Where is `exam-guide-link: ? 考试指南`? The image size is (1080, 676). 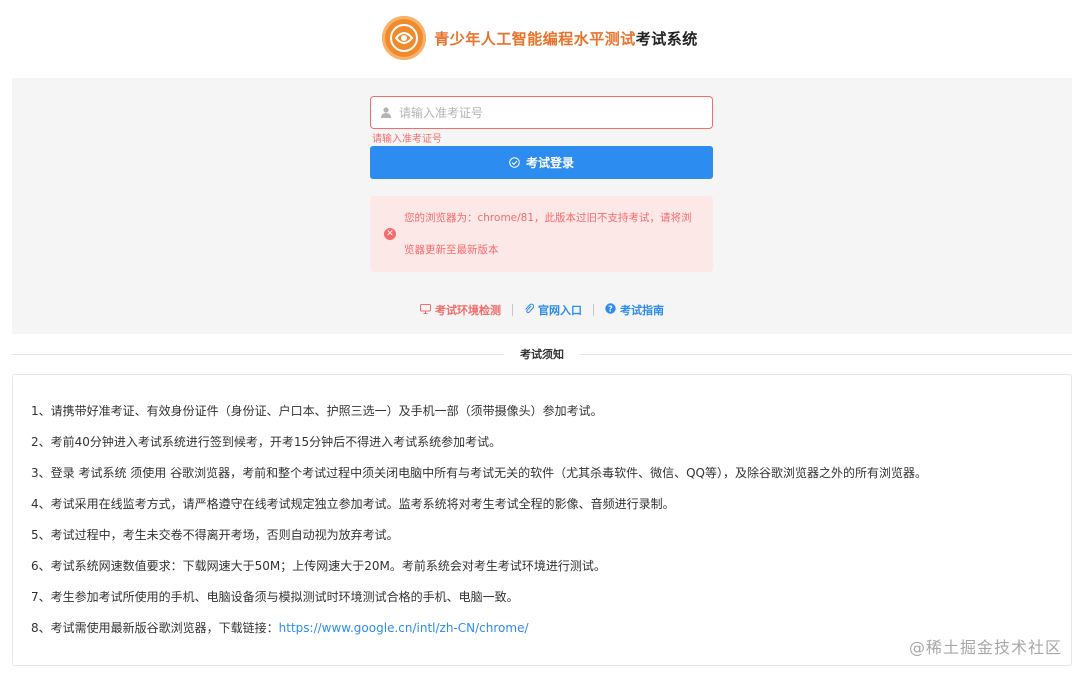
exam-guide-link: ? 考试指南 is located at coordinates (634, 310).